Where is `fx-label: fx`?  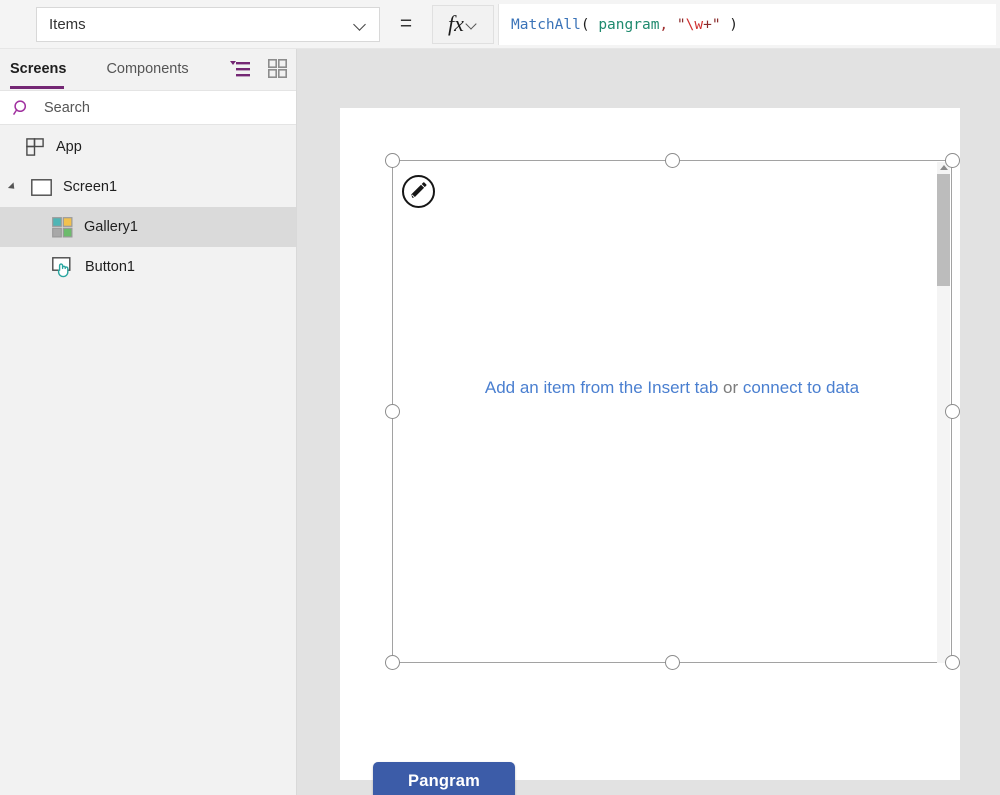
fx-label: fx is located at coordinates (456, 23).